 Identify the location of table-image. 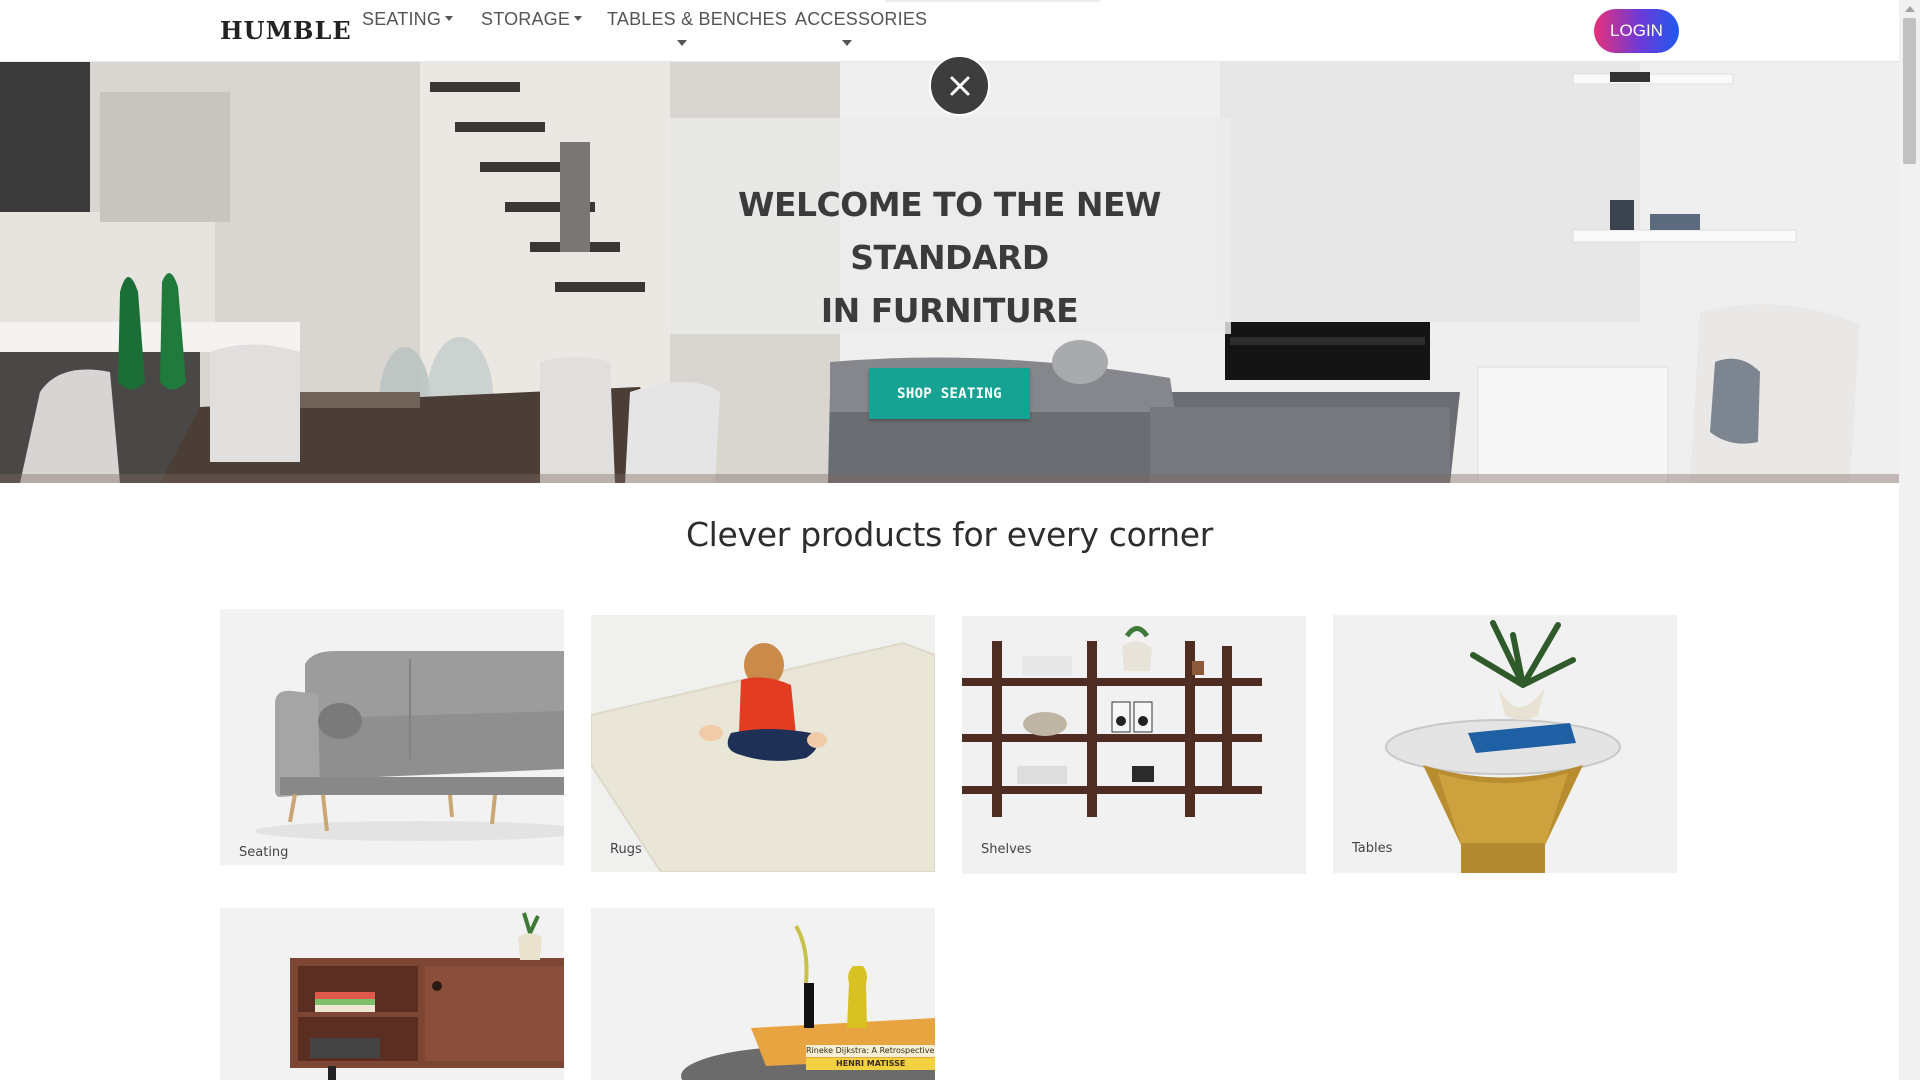
(1505, 744).